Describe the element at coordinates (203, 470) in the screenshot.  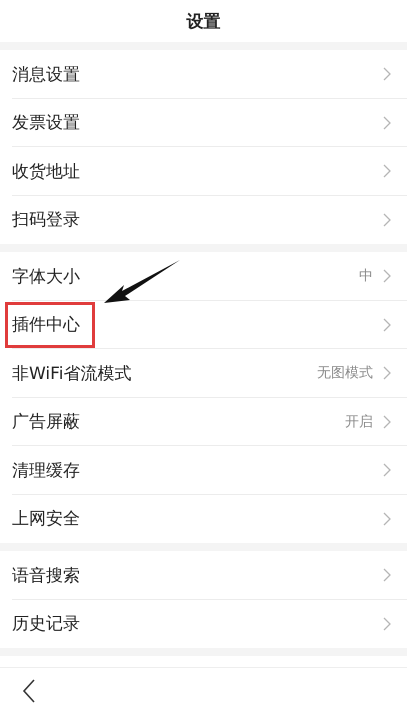
I see `settings-item: 清理缓存` at that location.